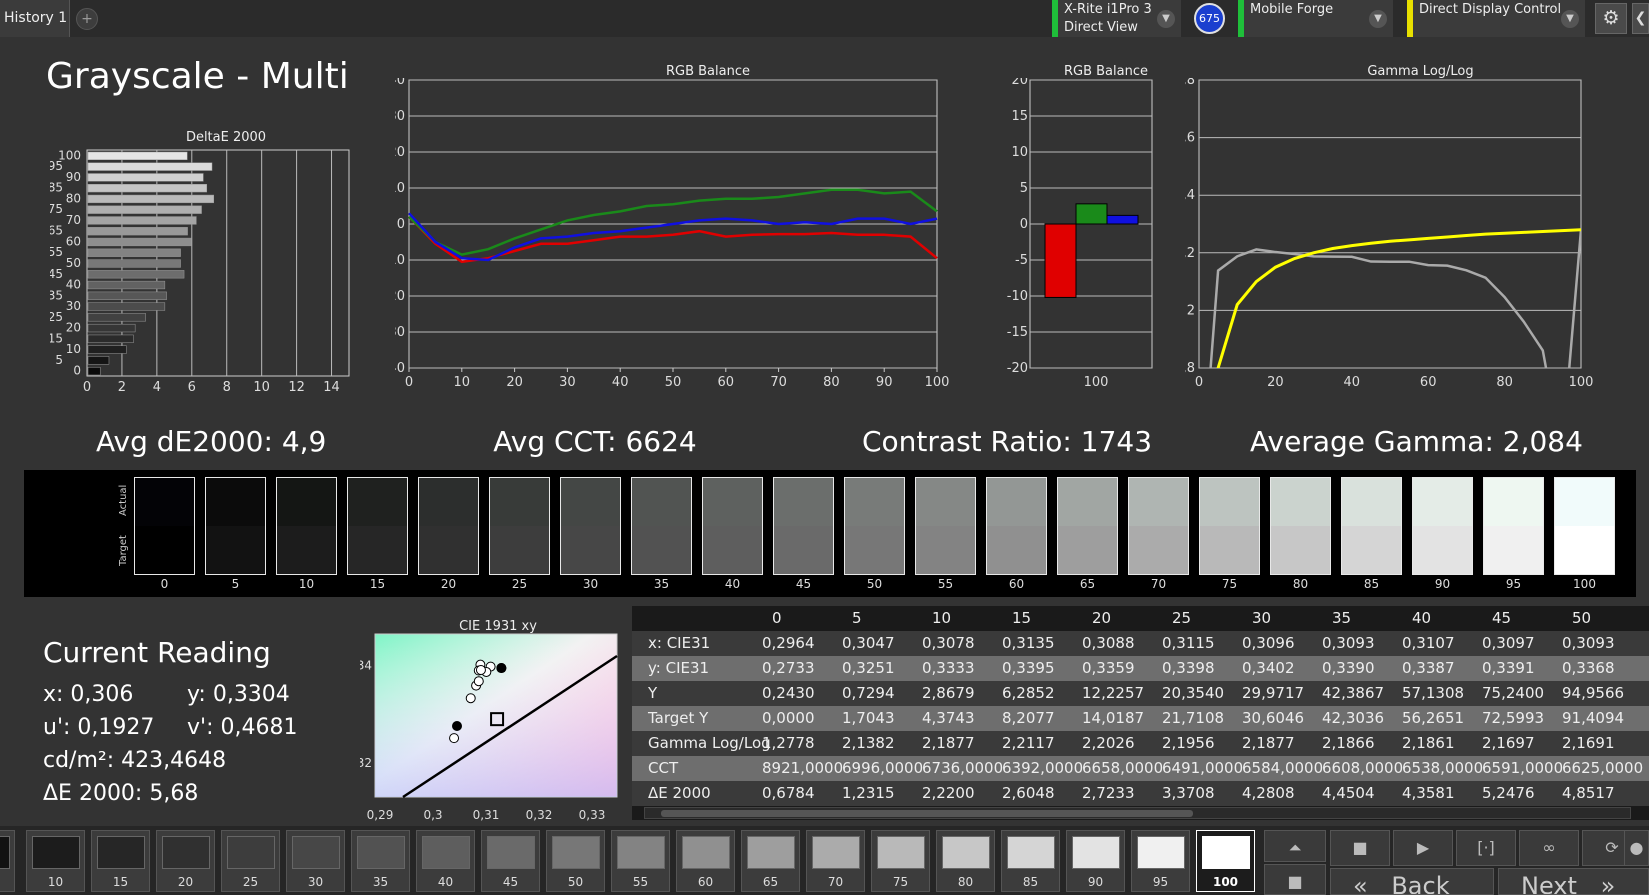  I want to click on patch-label: 75, so click(900, 882).